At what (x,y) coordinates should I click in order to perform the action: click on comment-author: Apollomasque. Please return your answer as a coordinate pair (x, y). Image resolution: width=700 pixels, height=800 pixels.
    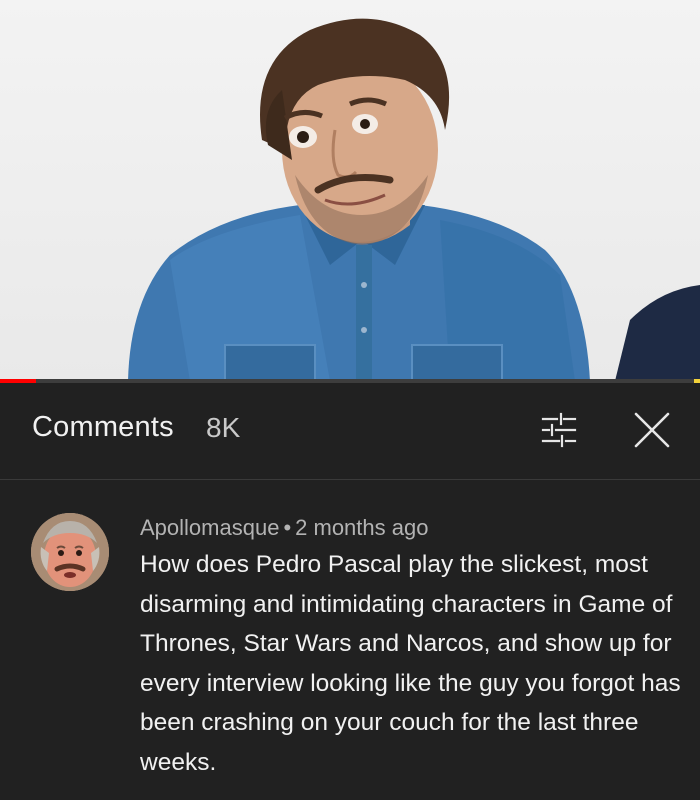
    Looking at the image, I should click on (209, 527).